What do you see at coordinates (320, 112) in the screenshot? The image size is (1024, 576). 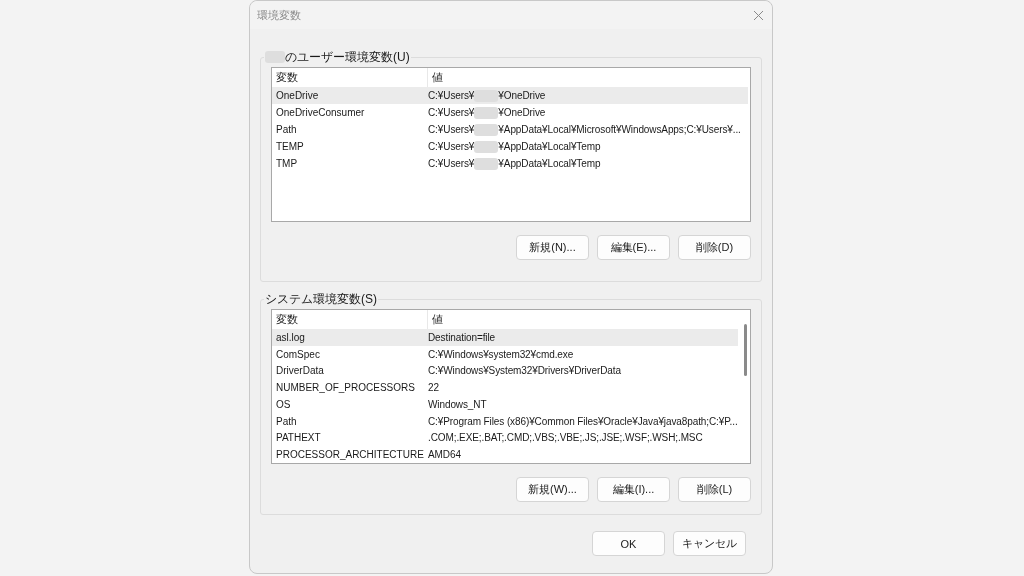 I see `variable-name: OneDriveConsumer` at bounding box center [320, 112].